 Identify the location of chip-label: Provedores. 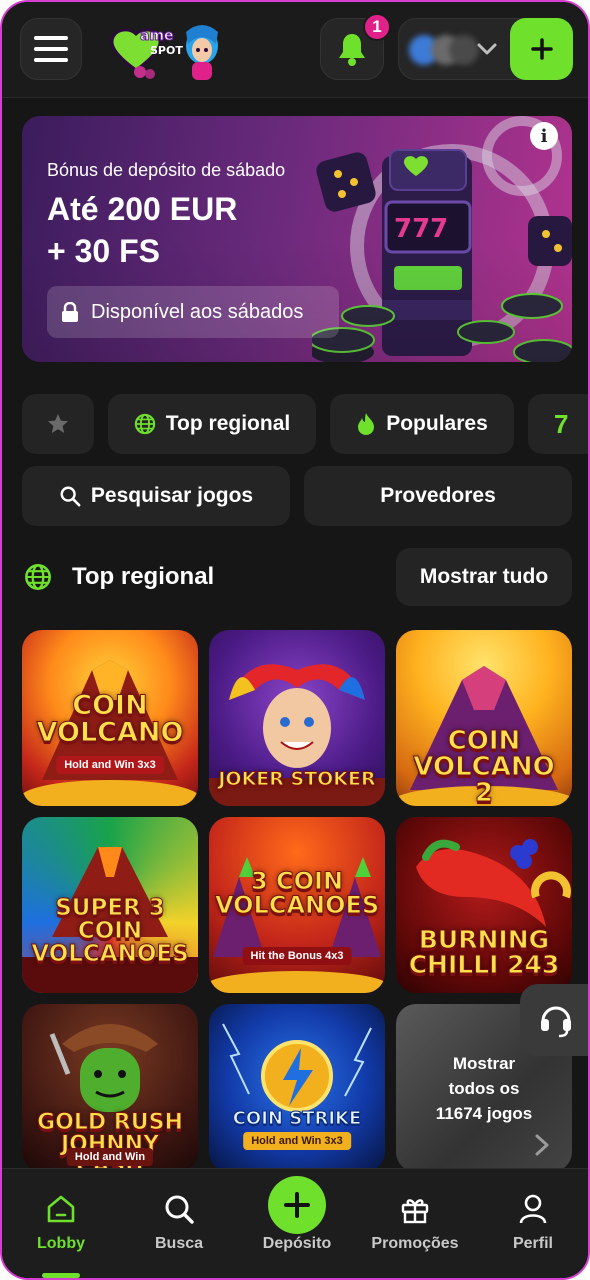
(438, 495).